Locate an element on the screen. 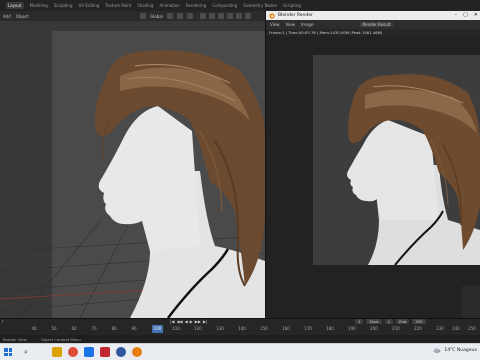  chrome-icon is located at coordinates (73, 352).